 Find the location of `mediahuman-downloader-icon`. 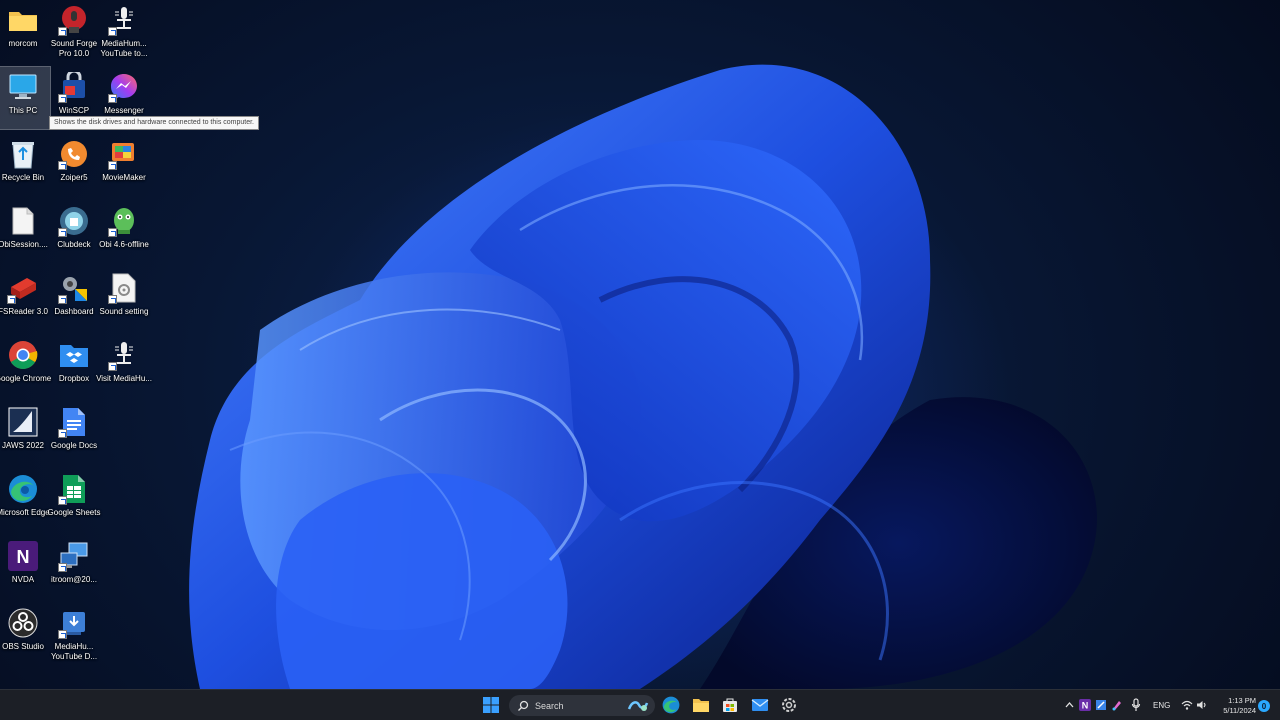

mediahuman-downloader-icon is located at coordinates (74, 623).